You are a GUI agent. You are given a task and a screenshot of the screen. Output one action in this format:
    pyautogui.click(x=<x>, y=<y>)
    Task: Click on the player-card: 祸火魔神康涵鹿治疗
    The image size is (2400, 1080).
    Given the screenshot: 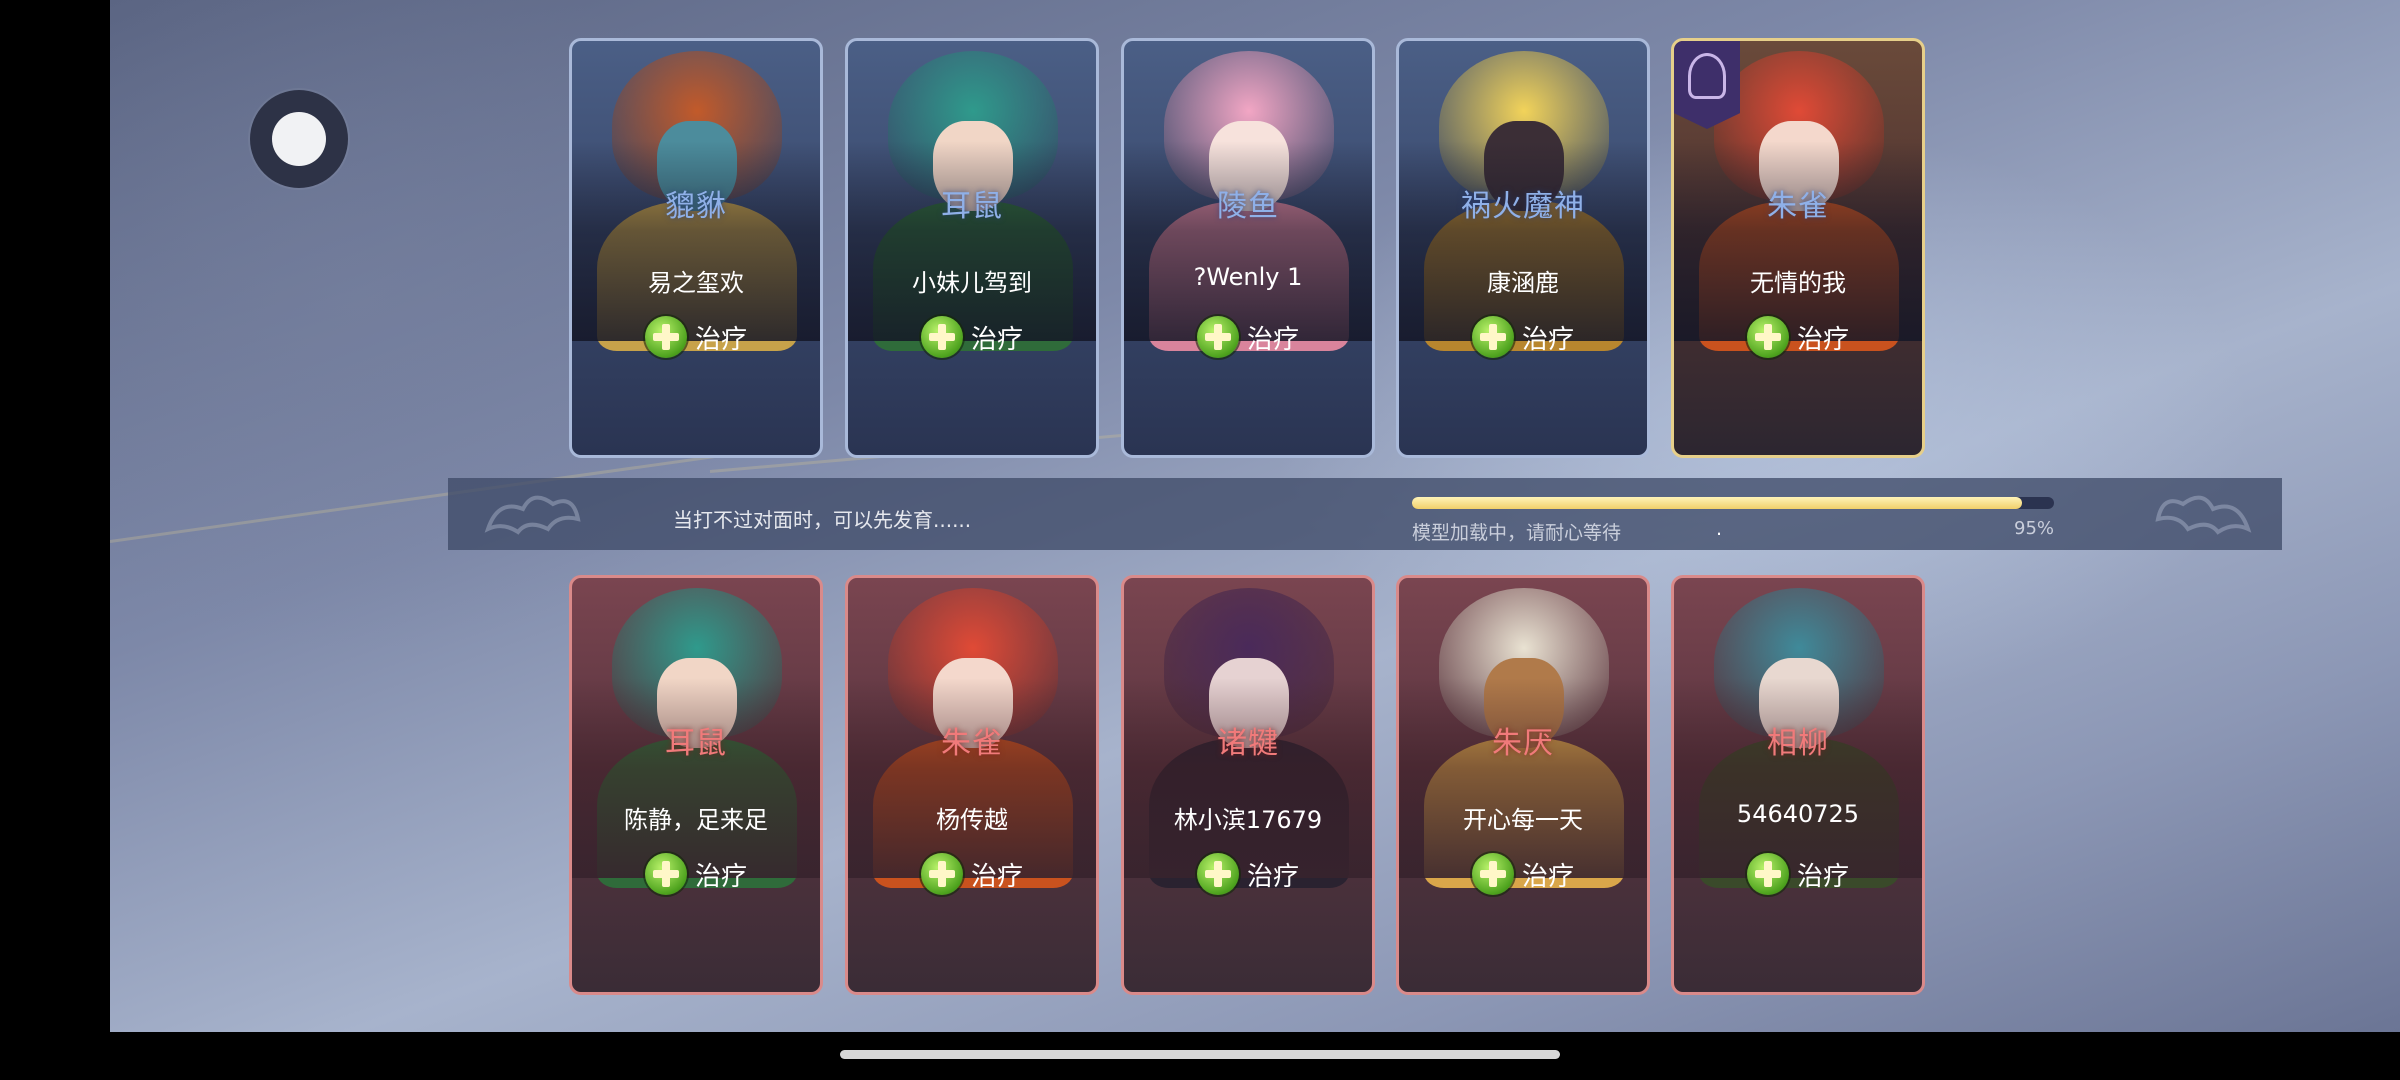 What is the action you would take?
    pyautogui.click(x=1523, y=248)
    